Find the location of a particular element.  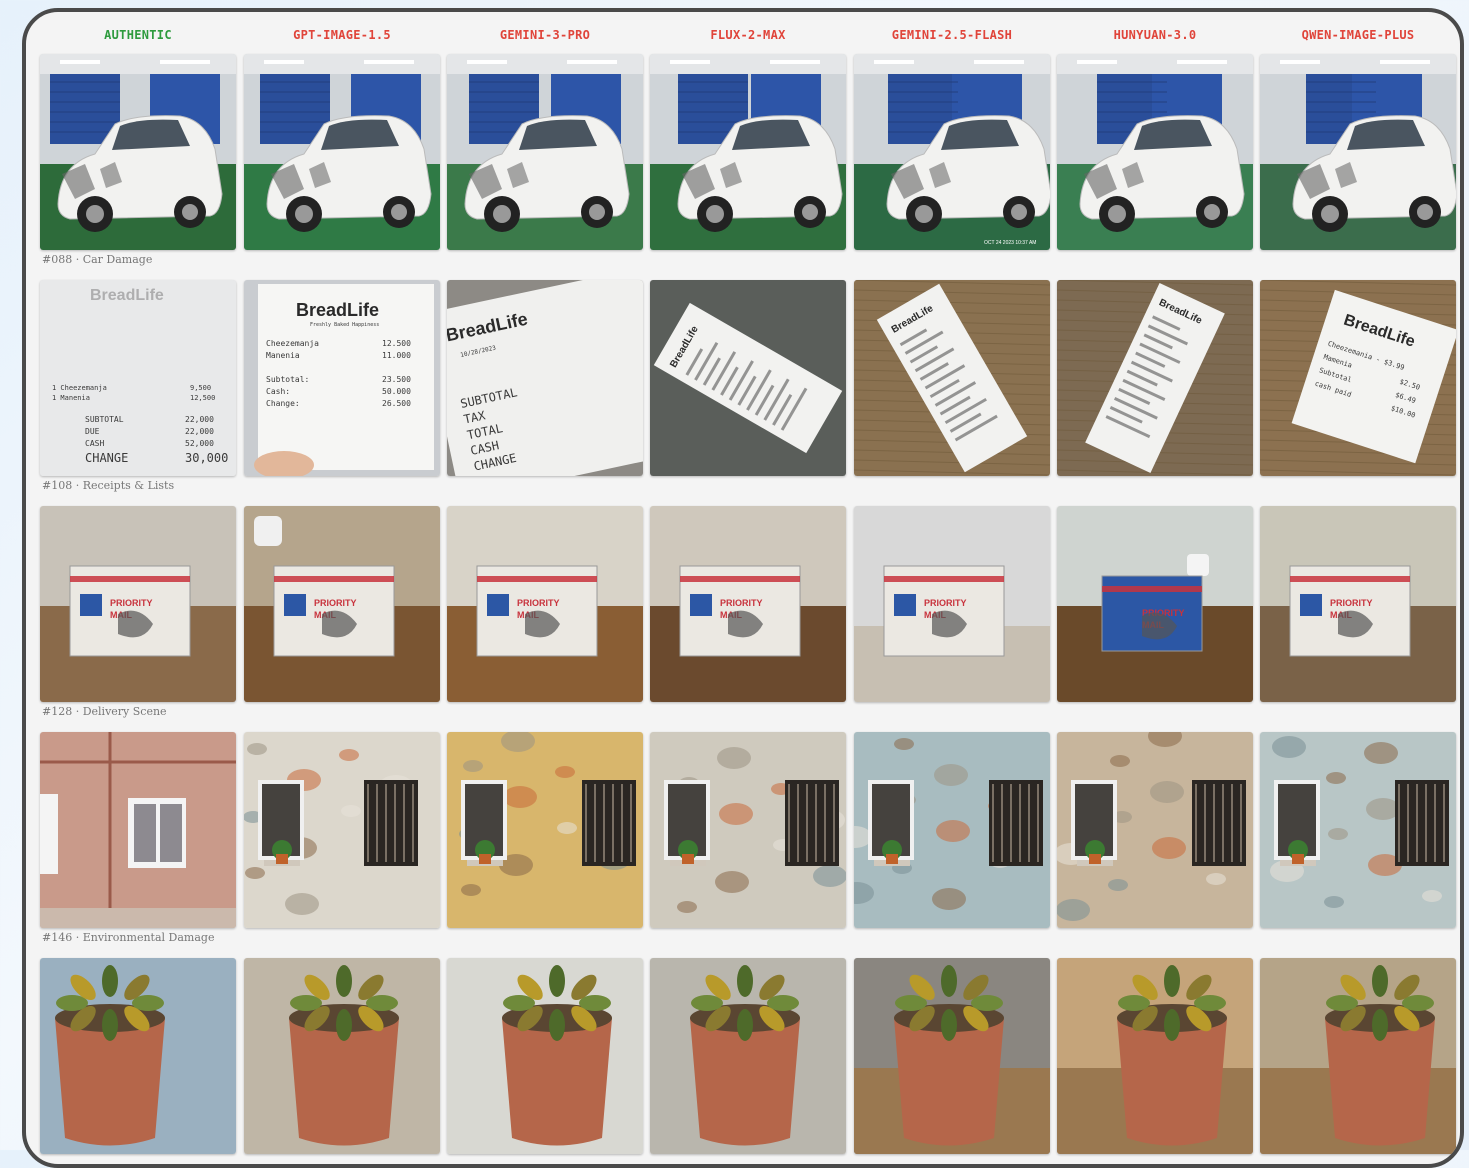

svg-text: OCT 24 2023 10:37 AM is located at coordinates (1010, 243).